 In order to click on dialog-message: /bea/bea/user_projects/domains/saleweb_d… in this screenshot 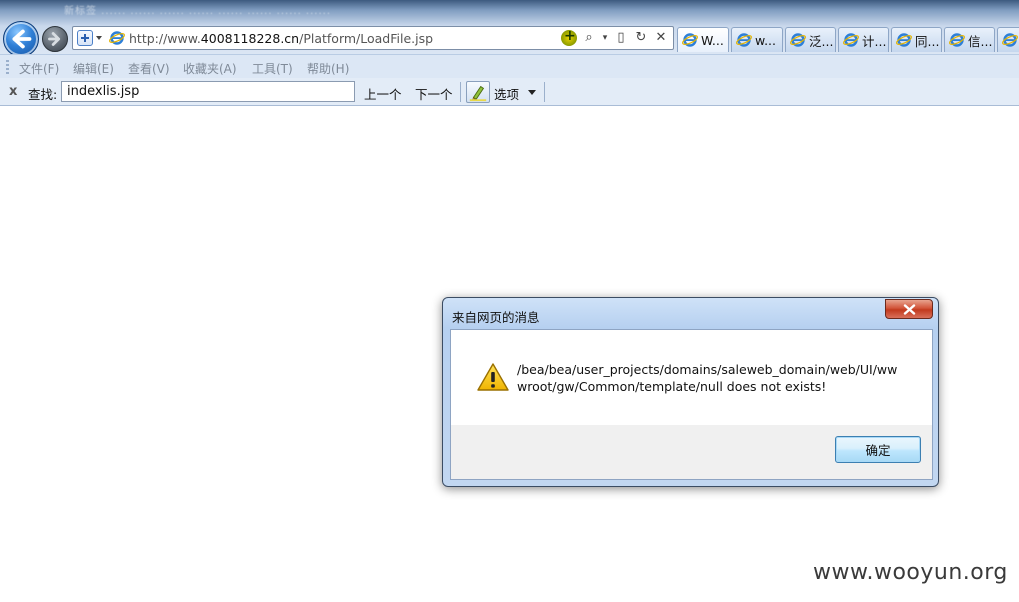, I will do `click(707, 378)`.